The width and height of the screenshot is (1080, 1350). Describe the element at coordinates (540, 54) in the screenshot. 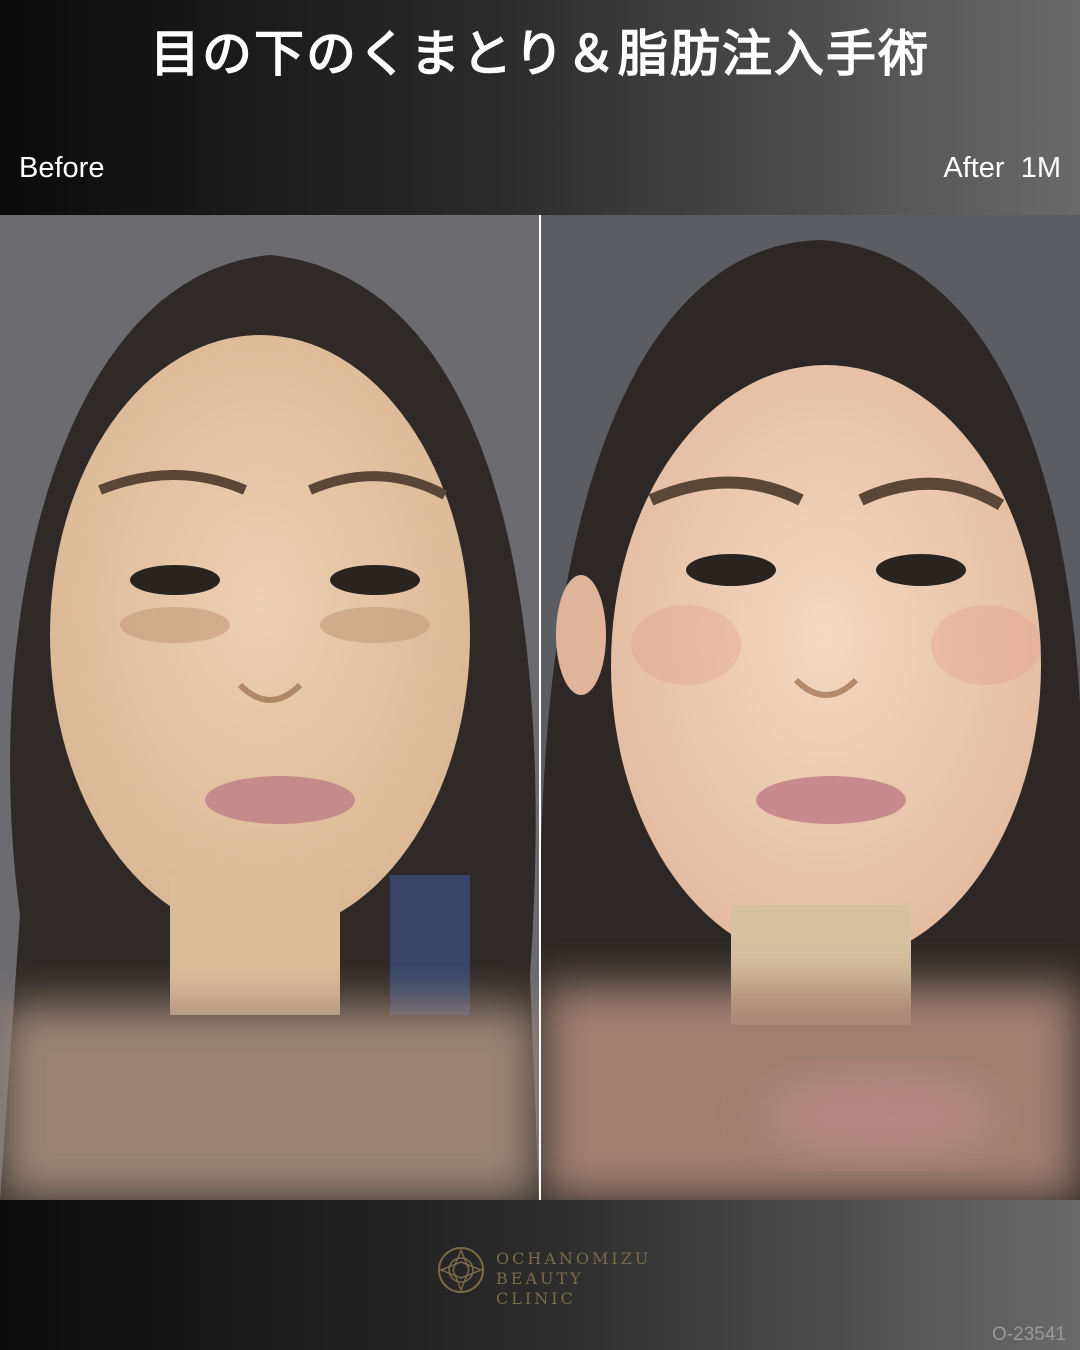

I see `page-title: 目の下のくまとり＆脂肪注入手術` at that location.